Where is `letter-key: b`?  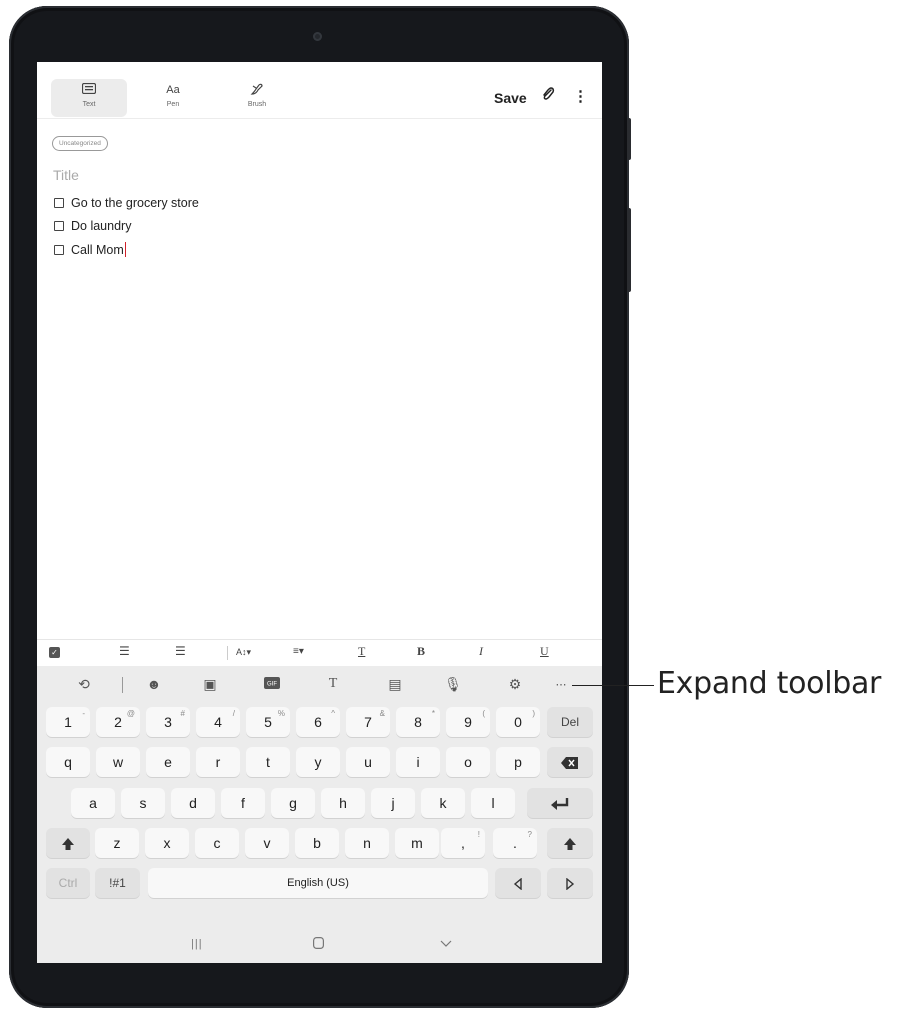 letter-key: b is located at coordinates (317, 843).